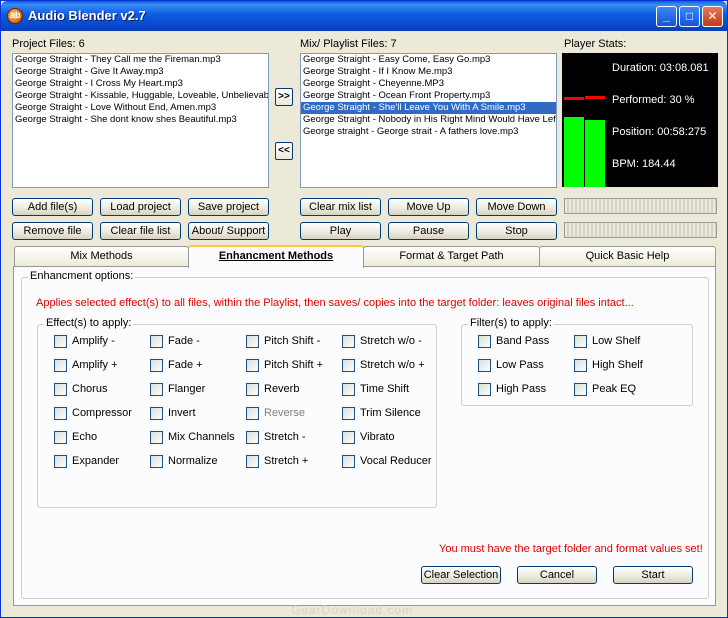 This screenshot has width=728, height=618. Describe the element at coordinates (282, 389) in the screenshot. I see `checkbox-label: Reverb` at that location.